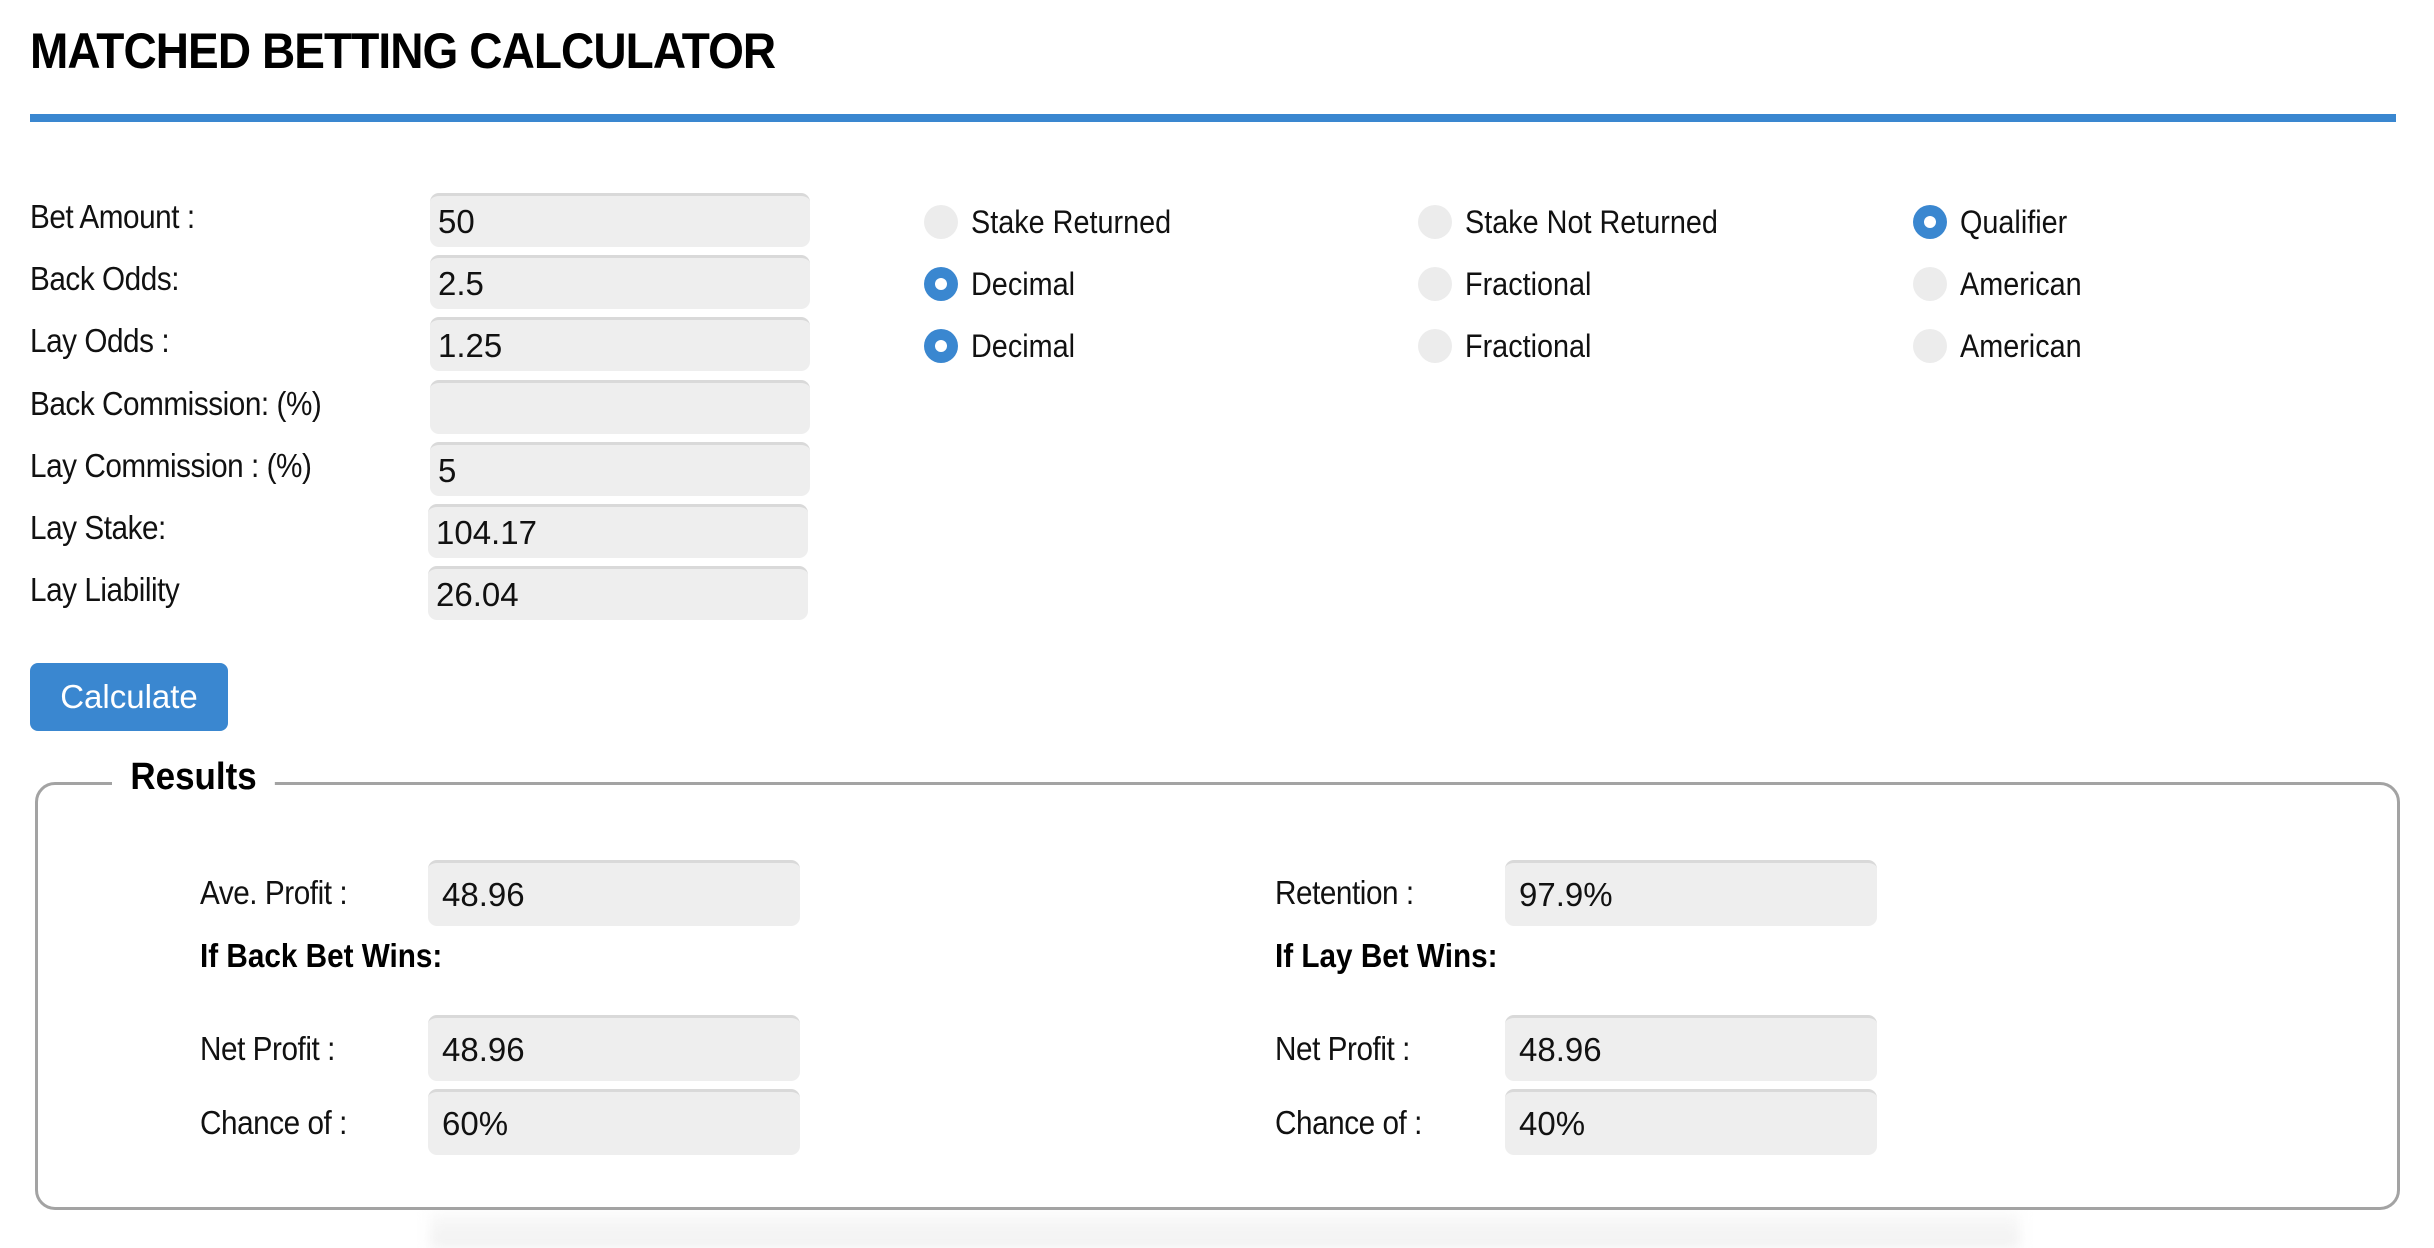 This screenshot has height=1248, width=2434. What do you see at coordinates (620, 344) in the screenshot?
I see `lay-odds-input` at bounding box center [620, 344].